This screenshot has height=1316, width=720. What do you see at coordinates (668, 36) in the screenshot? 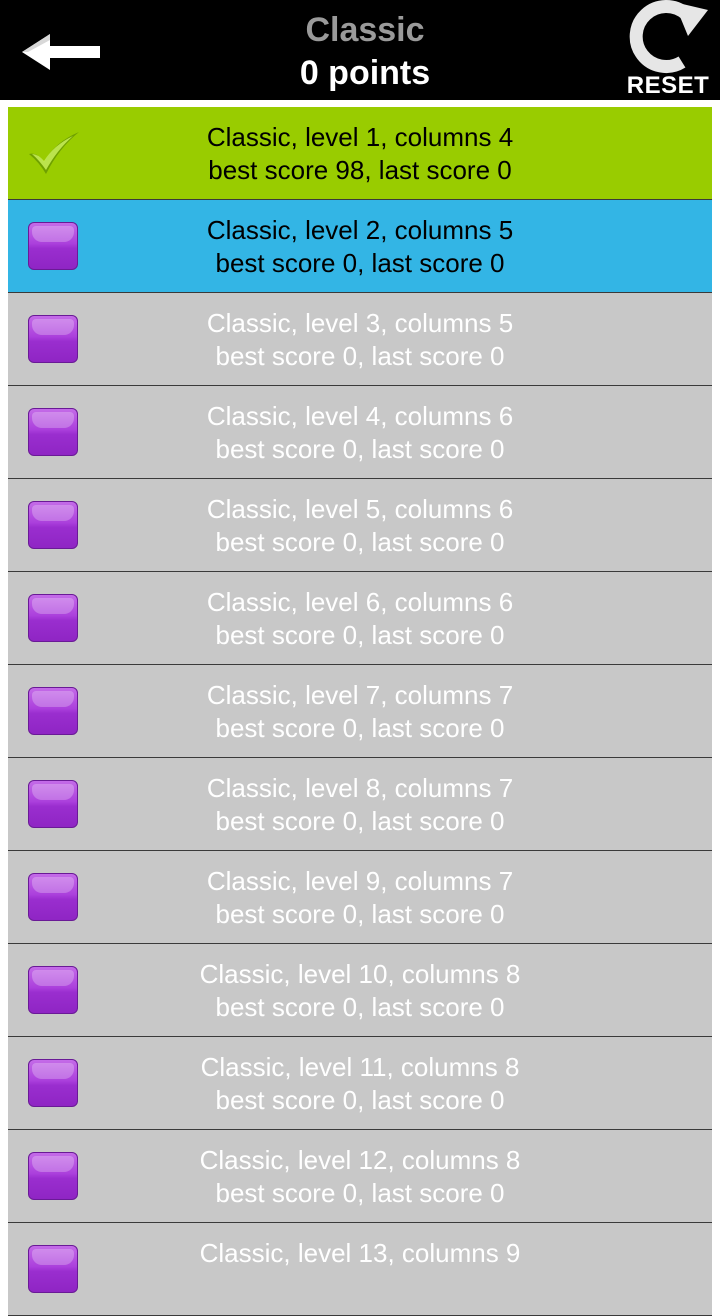
I see `rotate-arrow-icon` at bounding box center [668, 36].